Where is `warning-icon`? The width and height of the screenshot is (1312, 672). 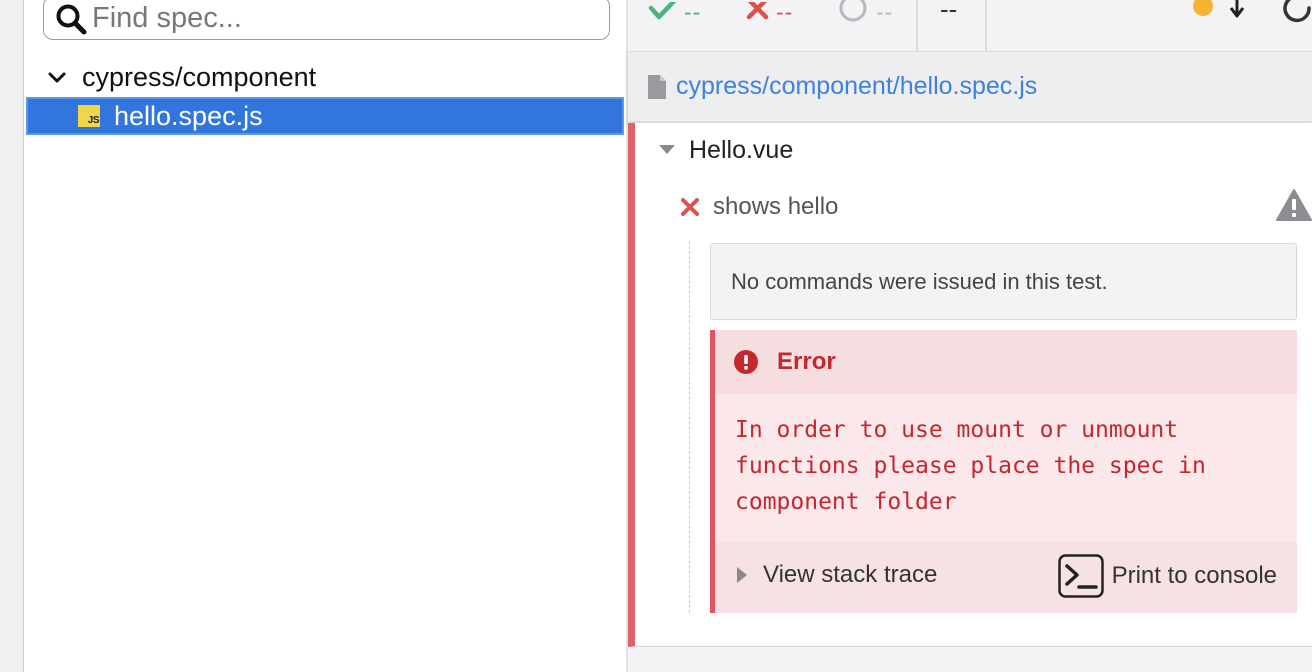
warning-icon is located at coordinates (1294, 205).